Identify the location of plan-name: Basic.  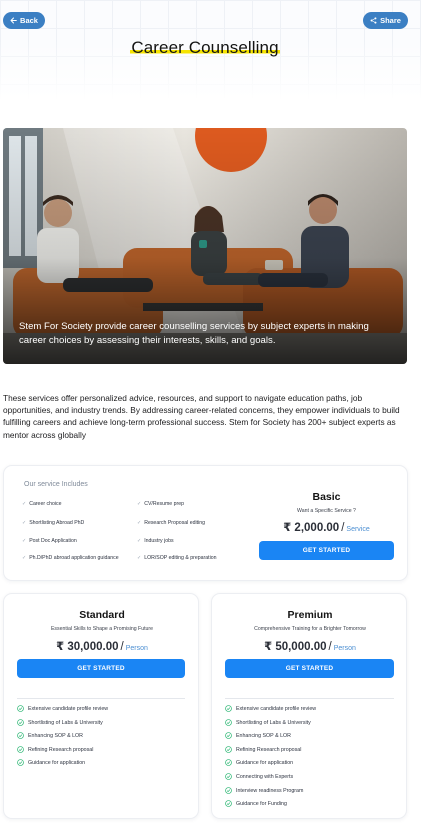
(326, 497).